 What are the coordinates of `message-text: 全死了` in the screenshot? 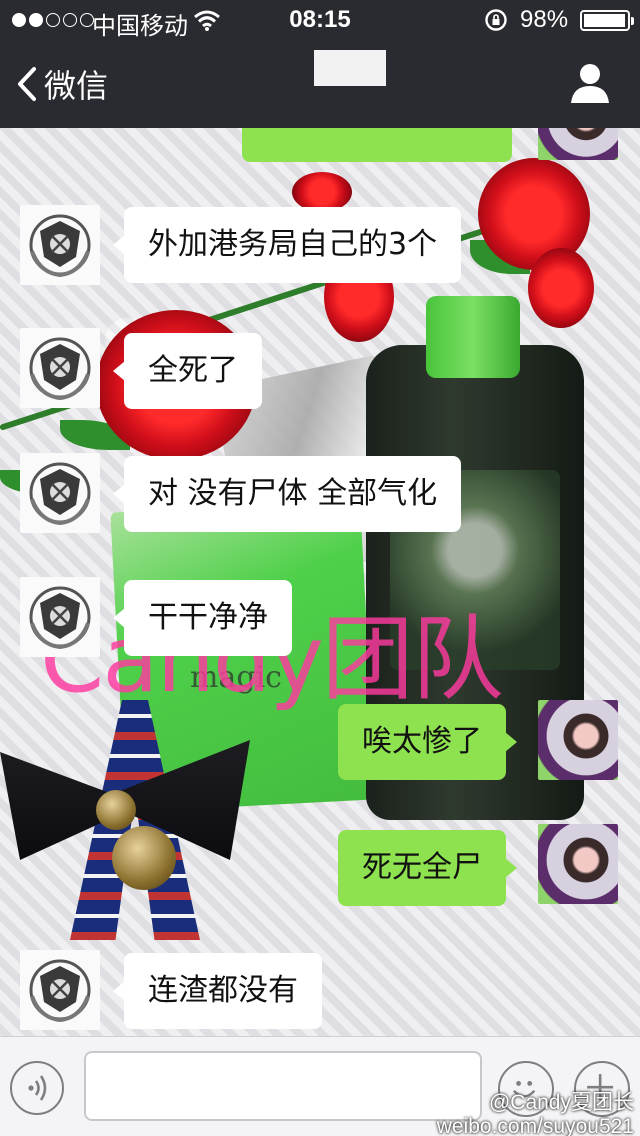 It's located at (193, 370).